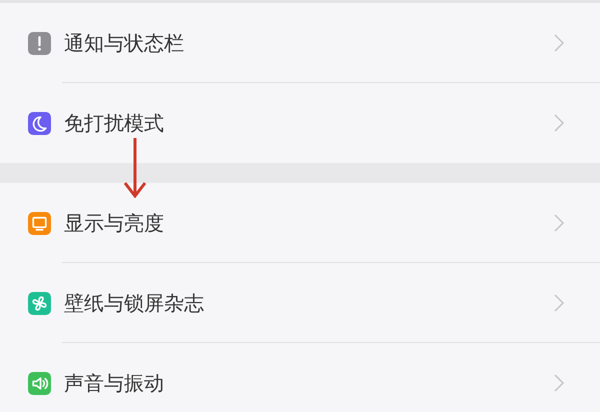 The width and height of the screenshot is (600, 412). Describe the element at coordinates (114, 223) in the screenshot. I see `row-label: 显示与亮度` at that location.